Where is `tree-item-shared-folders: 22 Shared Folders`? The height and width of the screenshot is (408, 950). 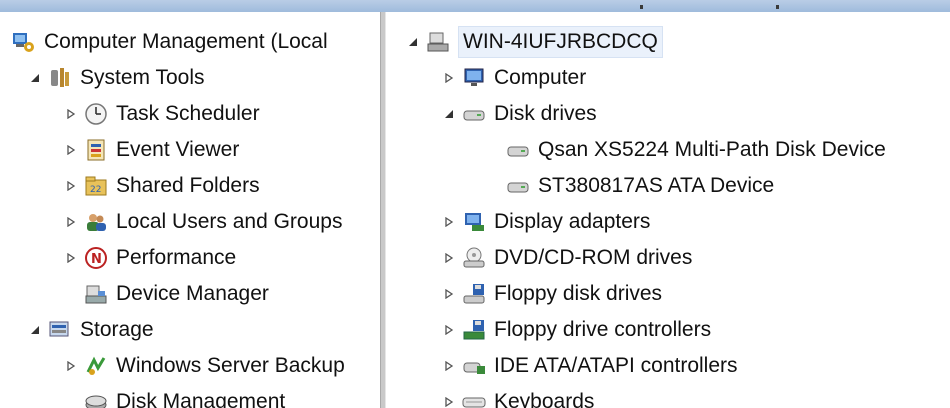
tree-item-shared-folders: 22 Shared Folders is located at coordinates (162, 186).